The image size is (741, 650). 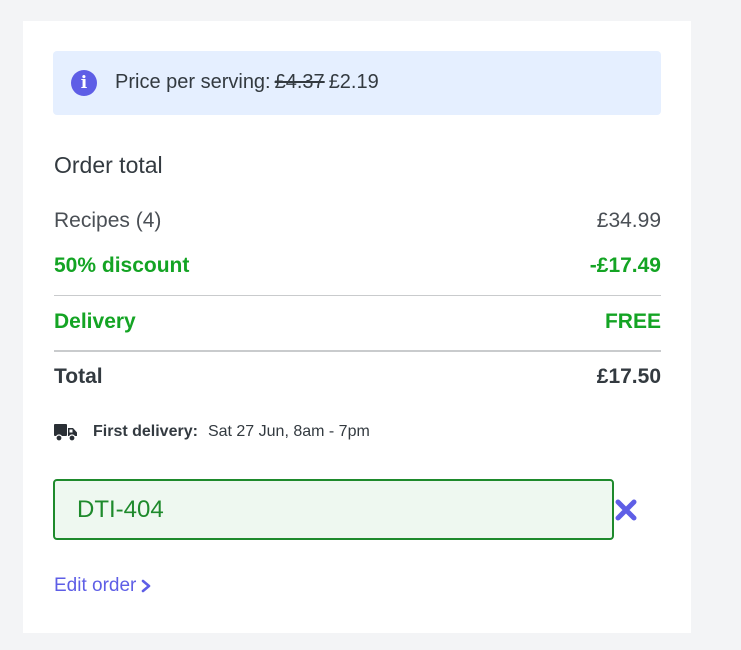 What do you see at coordinates (628, 376) in the screenshot?
I see `total-value: £17.50` at bounding box center [628, 376].